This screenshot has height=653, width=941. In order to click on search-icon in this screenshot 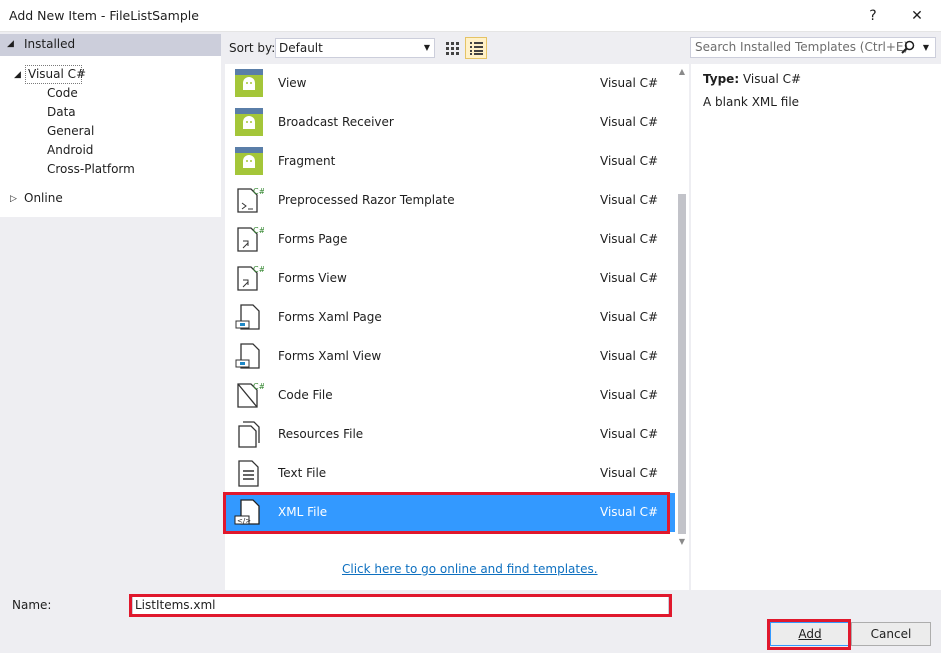, I will do `click(908, 50)`.